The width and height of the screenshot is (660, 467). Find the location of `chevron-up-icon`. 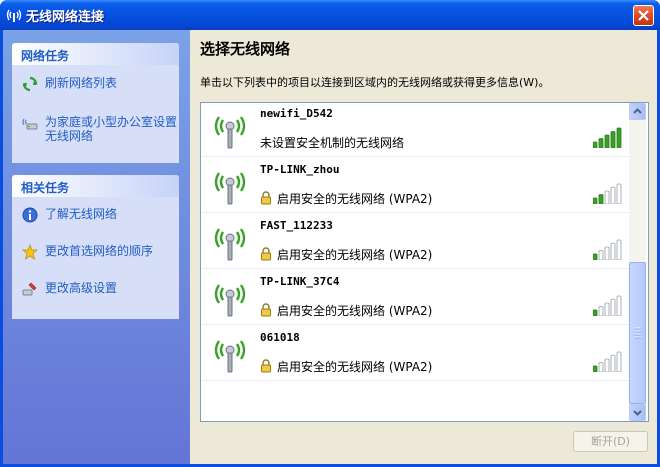

chevron-up-icon is located at coordinates (637, 111).